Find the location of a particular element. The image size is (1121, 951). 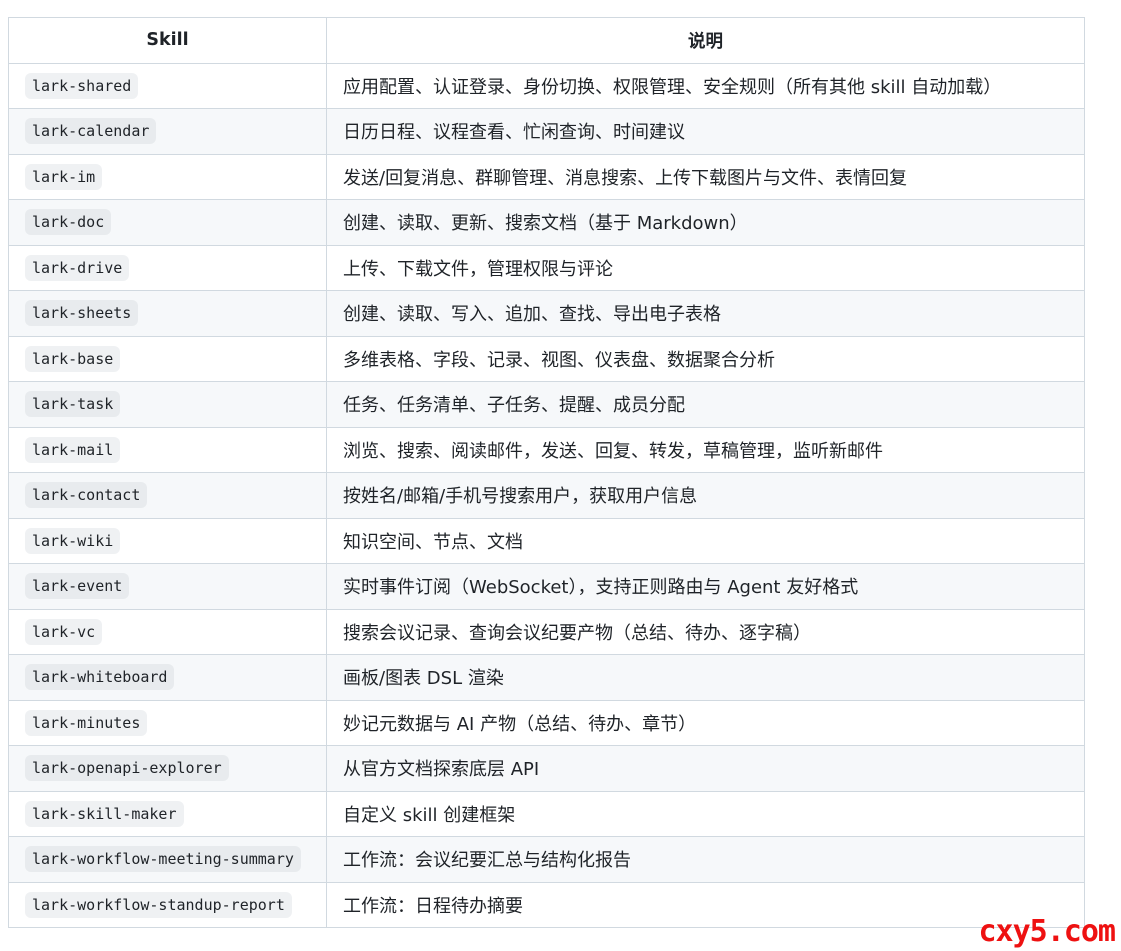

table-row: lark-skill-maker 自定义 skill 创建框架 is located at coordinates (546, 813).